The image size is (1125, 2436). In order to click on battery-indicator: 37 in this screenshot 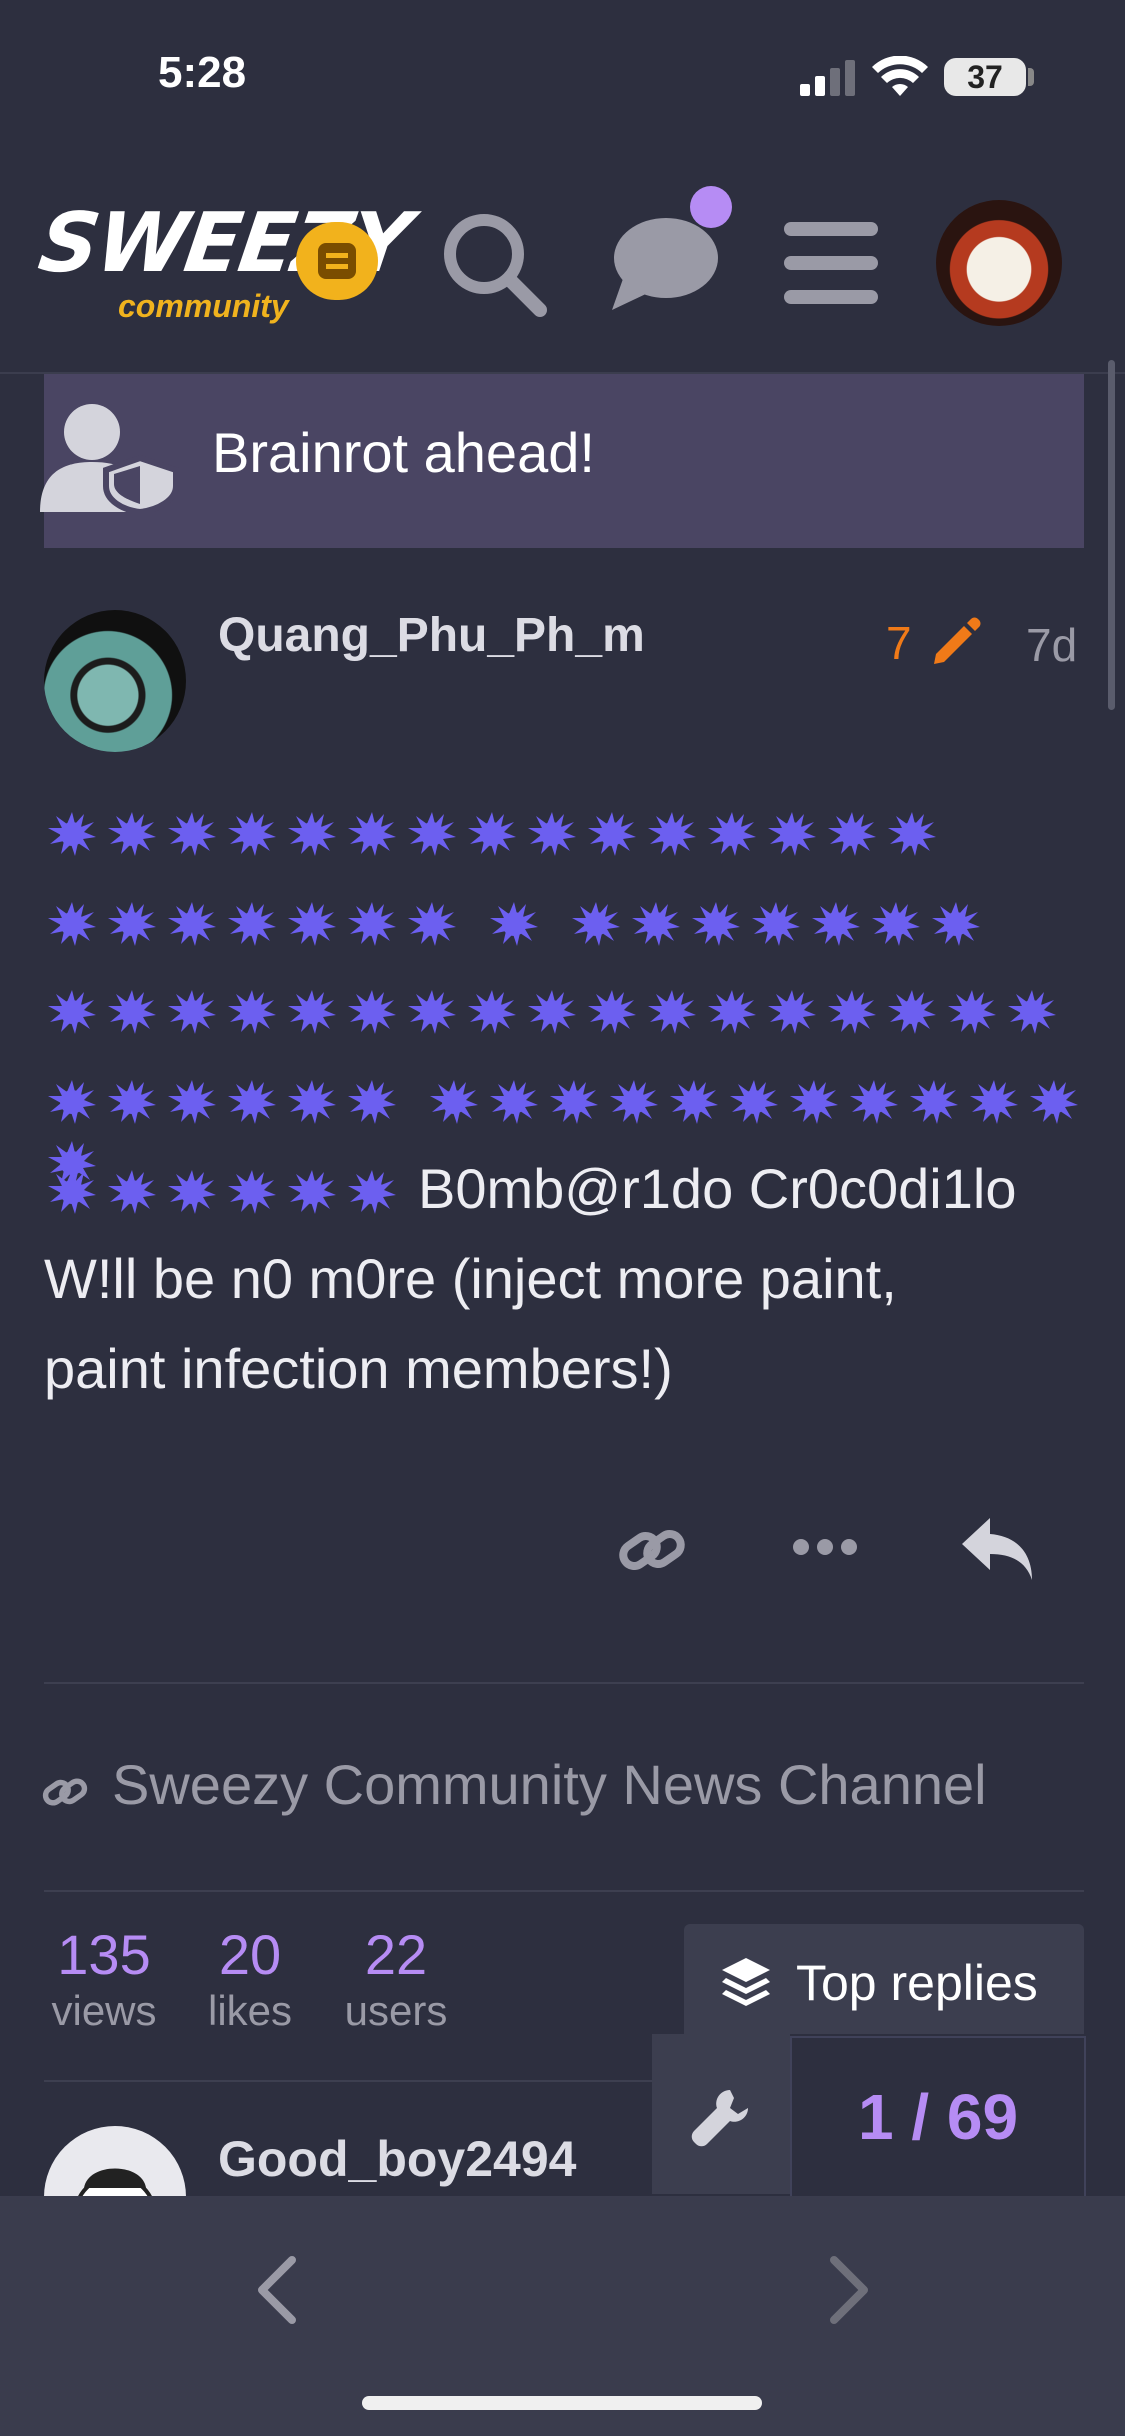, I will do `click(985, 77)`.